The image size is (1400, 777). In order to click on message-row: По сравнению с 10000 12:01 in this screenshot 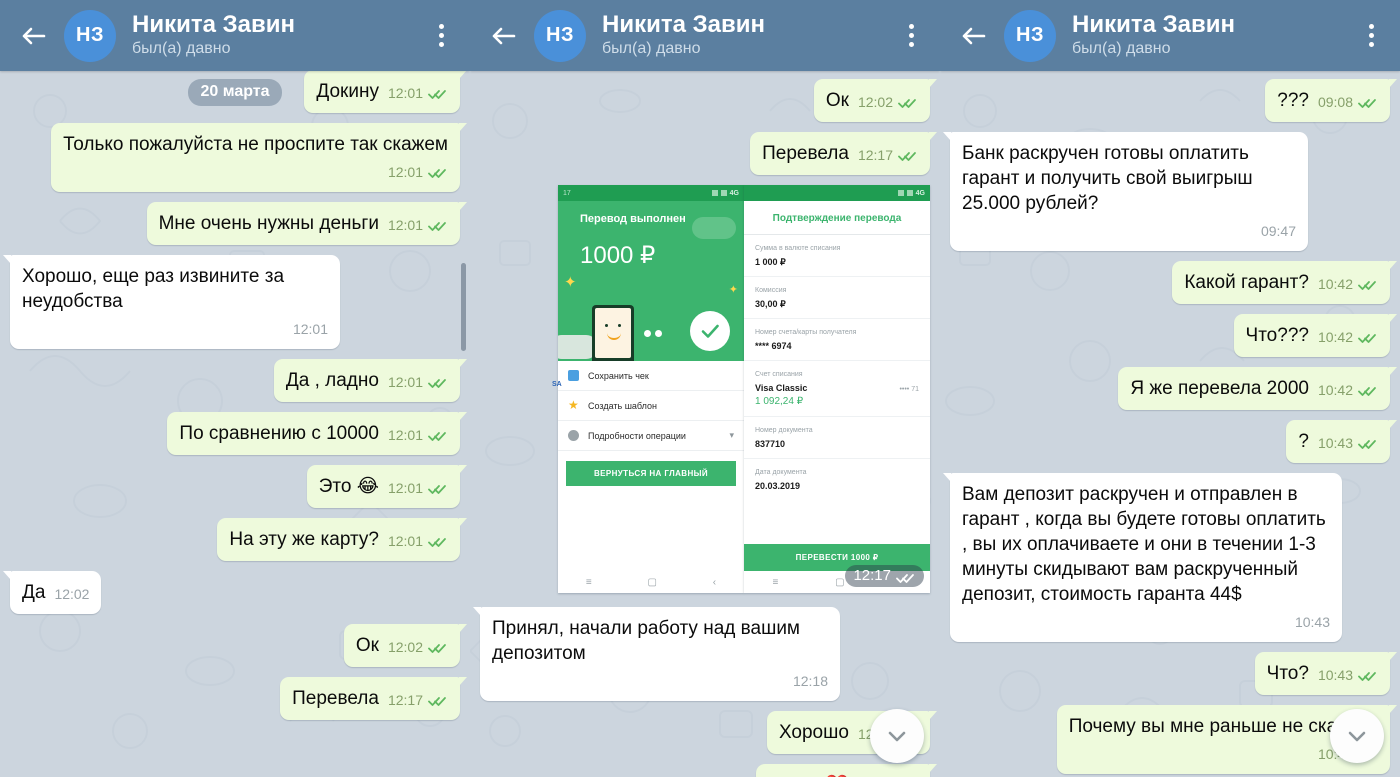, I will do `click(238, 433)`.